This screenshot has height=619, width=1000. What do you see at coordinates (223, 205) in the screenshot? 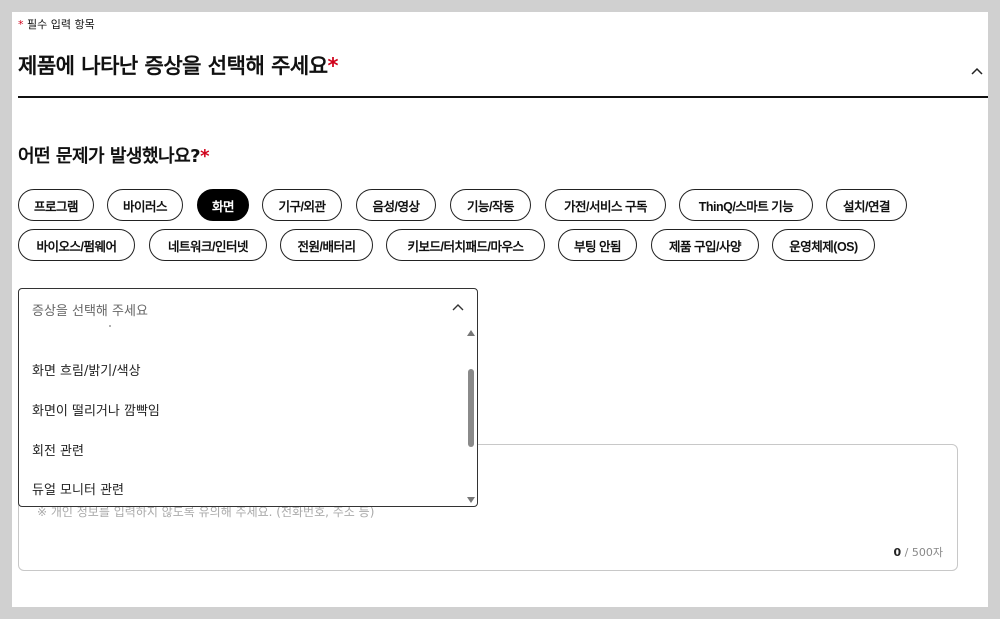
I see `category-chip-screen: 화면` at bounding box center [223, 205].